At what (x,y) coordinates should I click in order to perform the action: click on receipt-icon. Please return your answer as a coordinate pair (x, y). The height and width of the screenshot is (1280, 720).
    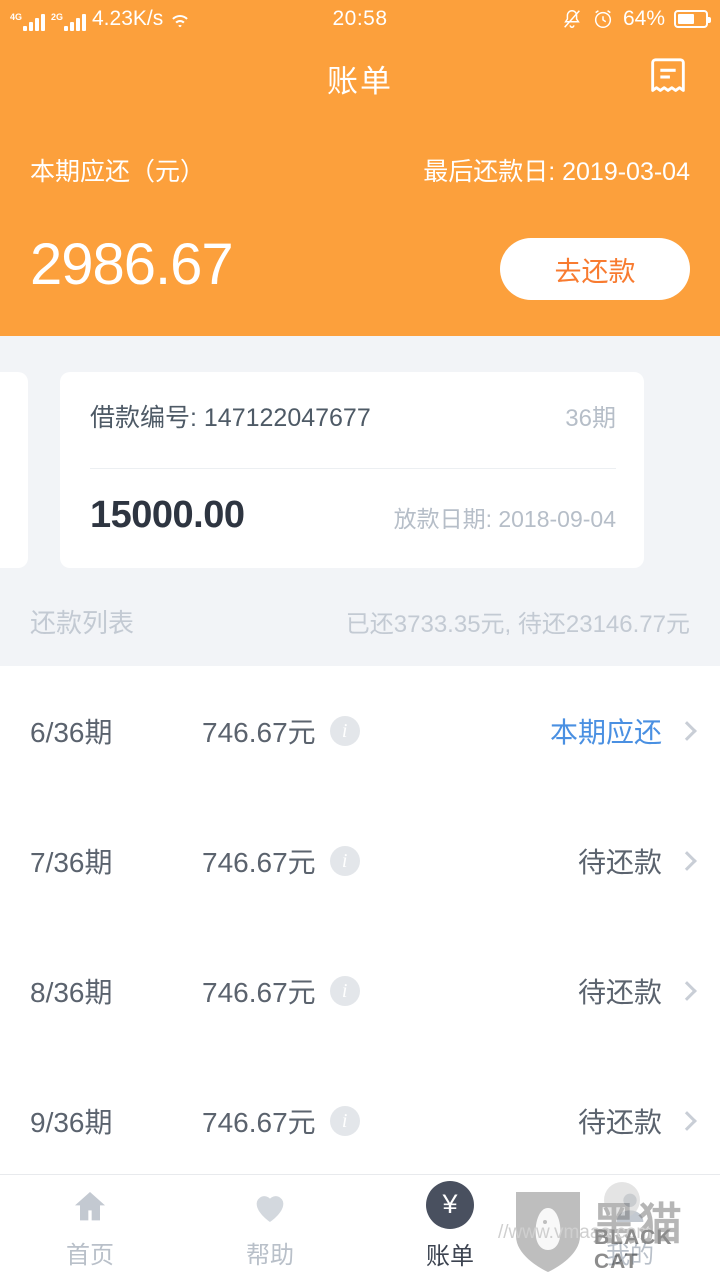
    Looking at the image, I should click on (668, 77).